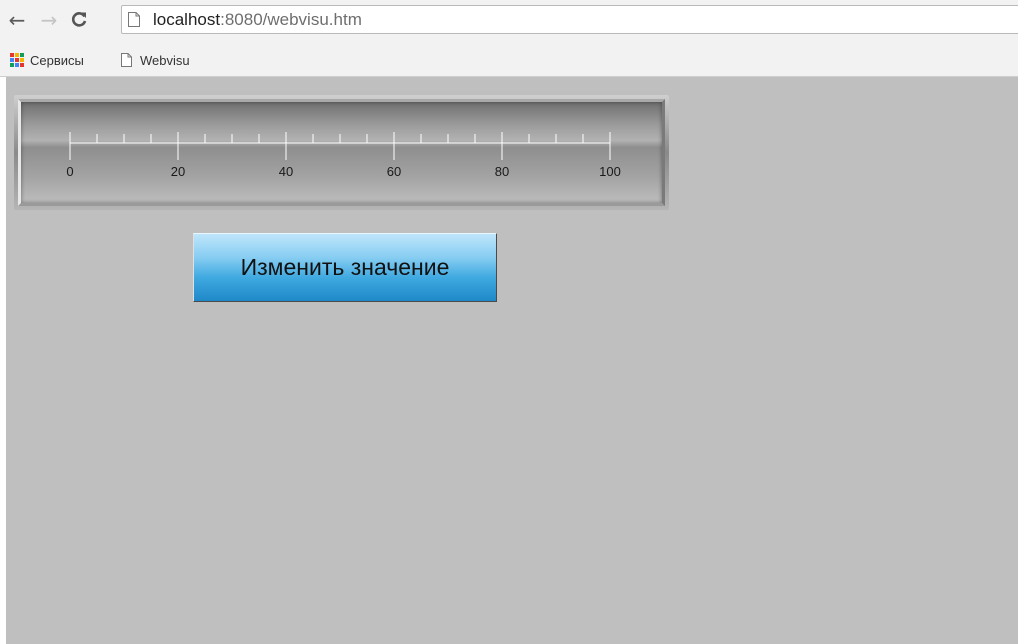 This screenshot has width=1018, height=644. Describe the element at coordinates (187, 19) in the screenshot. I see `url-host: localhost` at that location.